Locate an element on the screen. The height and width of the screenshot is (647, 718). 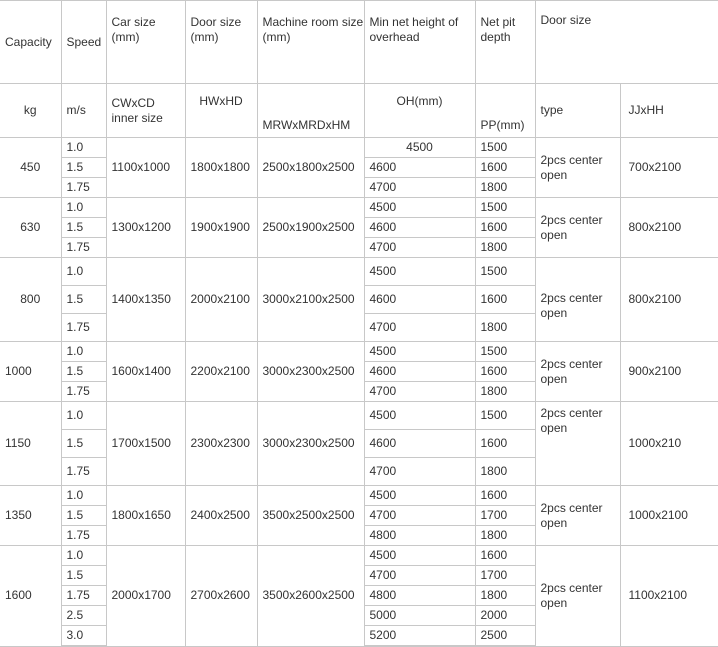
machine-room-cell: 3000x2300x2500 is located at coordinates (310, 371).